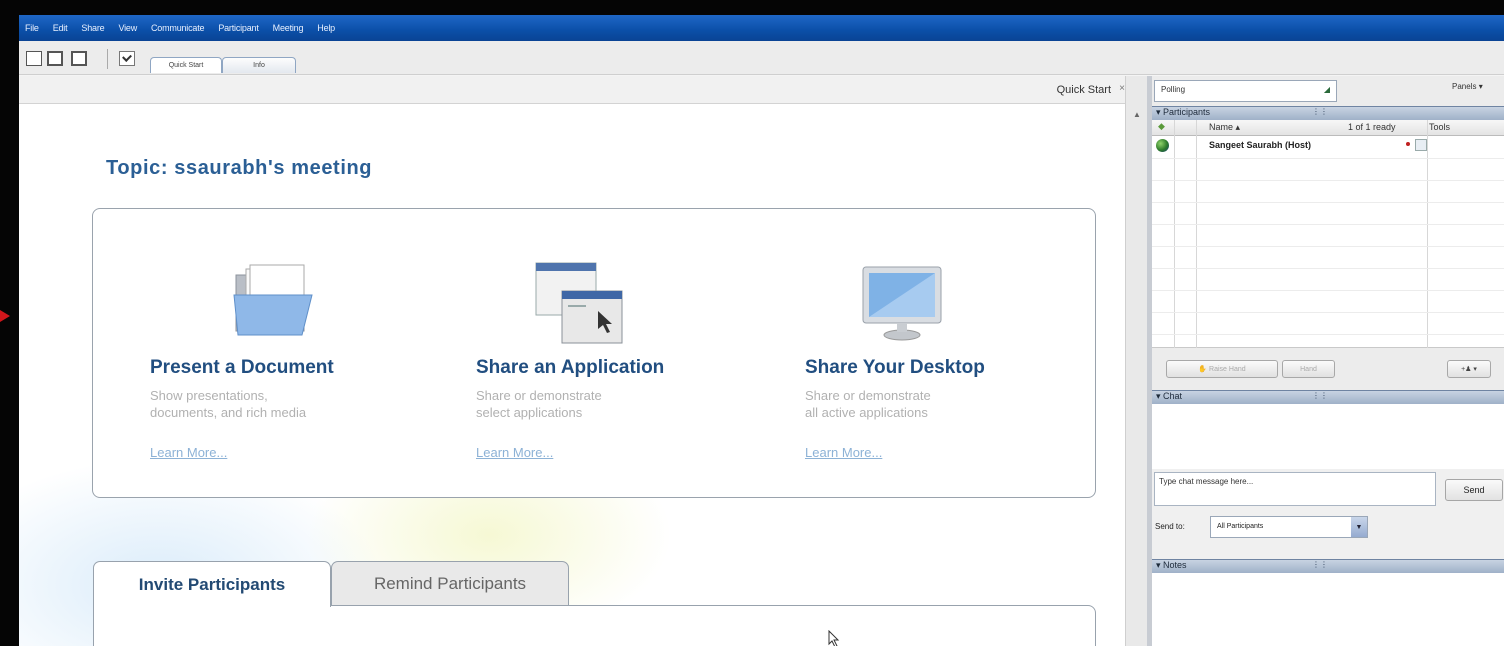  Describe the element at coordinates (895, 367) in the screenshot. I see `share-desktop-title: Share Your Desktop` at that location.